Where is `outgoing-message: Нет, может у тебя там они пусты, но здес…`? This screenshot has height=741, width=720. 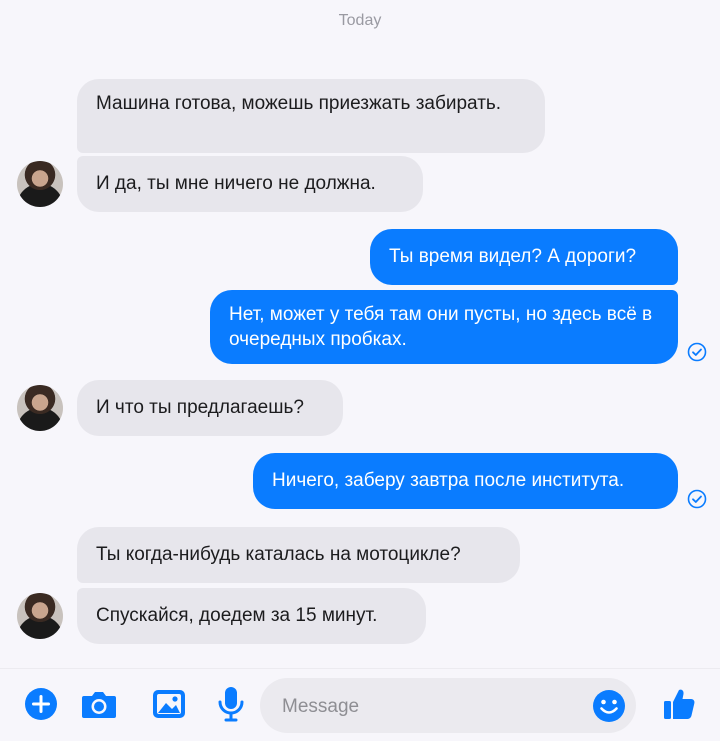
outgoing-message: Нет, может у тебя там они пусты, но здес… is located at coordinates (444, 327).